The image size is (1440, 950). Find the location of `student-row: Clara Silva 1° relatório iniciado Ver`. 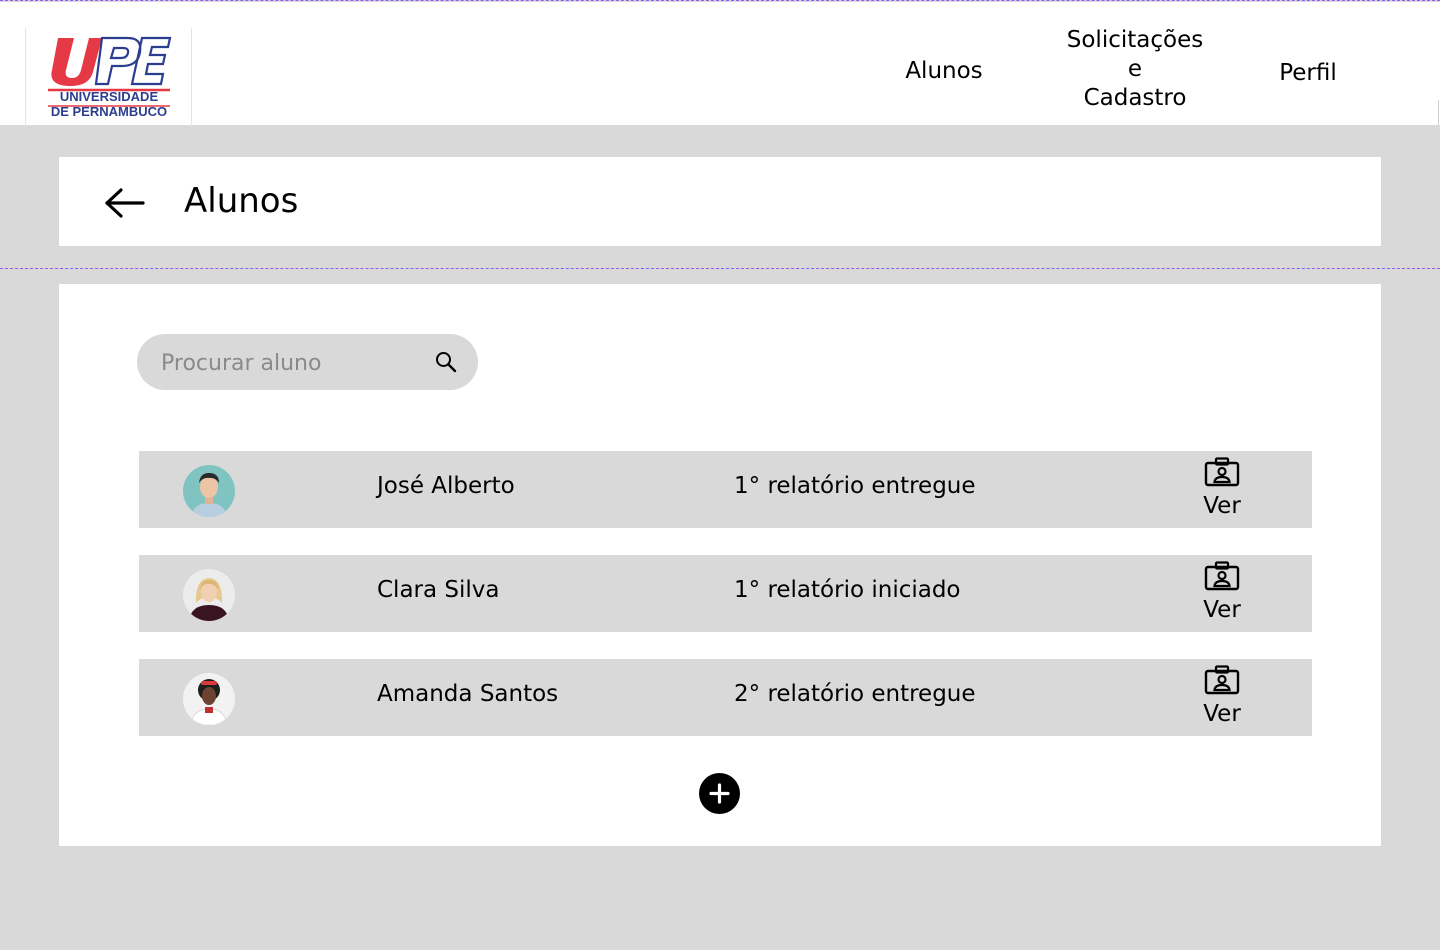

student-row: Clara Silva 1° relatório iniciado Ver is located at coordinates (725, 593).